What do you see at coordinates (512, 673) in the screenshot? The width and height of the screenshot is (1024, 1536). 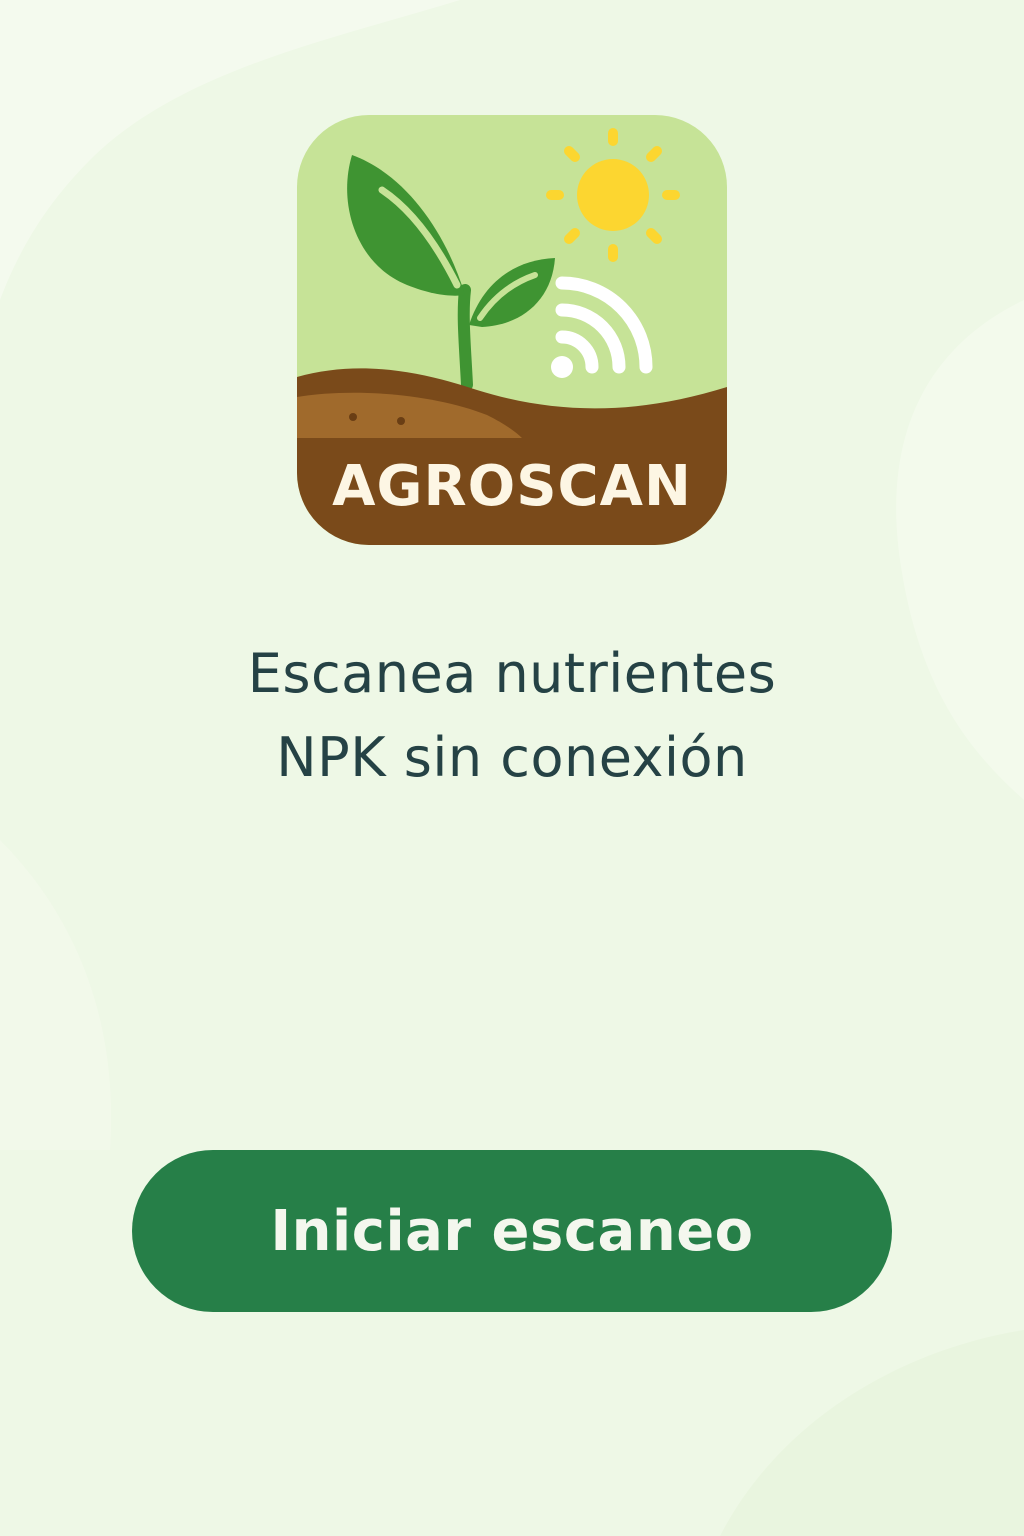 I see `tagline-line-1: Escanea nutrientes` at bounding box center [512, 673].